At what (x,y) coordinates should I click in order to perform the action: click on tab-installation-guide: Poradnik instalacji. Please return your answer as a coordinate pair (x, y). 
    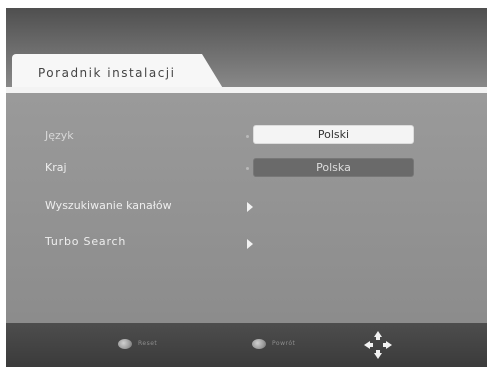
    Looking at the image, I should click on (118, 72).